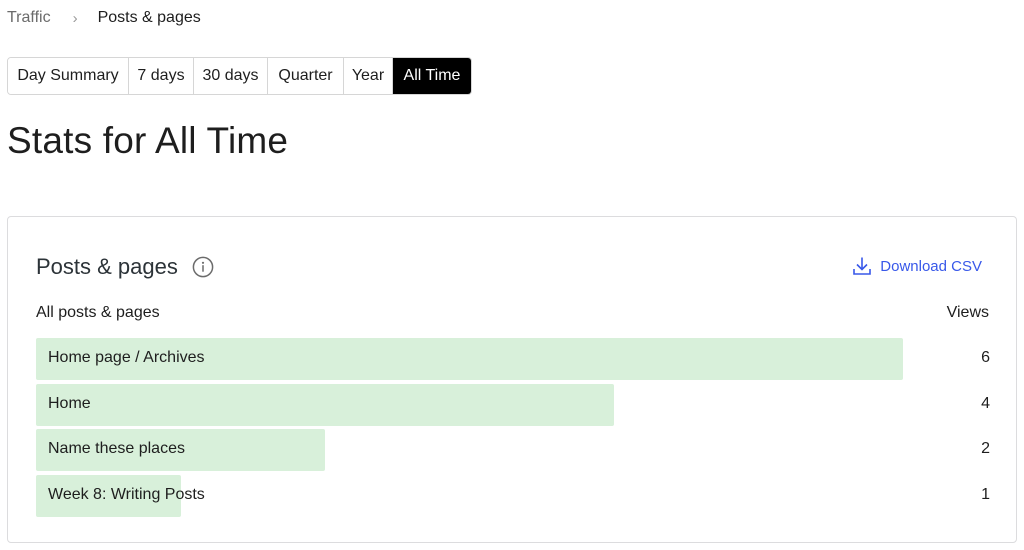 The image size is (1024, 550). I want to click on views-bar, so click(325, 404).